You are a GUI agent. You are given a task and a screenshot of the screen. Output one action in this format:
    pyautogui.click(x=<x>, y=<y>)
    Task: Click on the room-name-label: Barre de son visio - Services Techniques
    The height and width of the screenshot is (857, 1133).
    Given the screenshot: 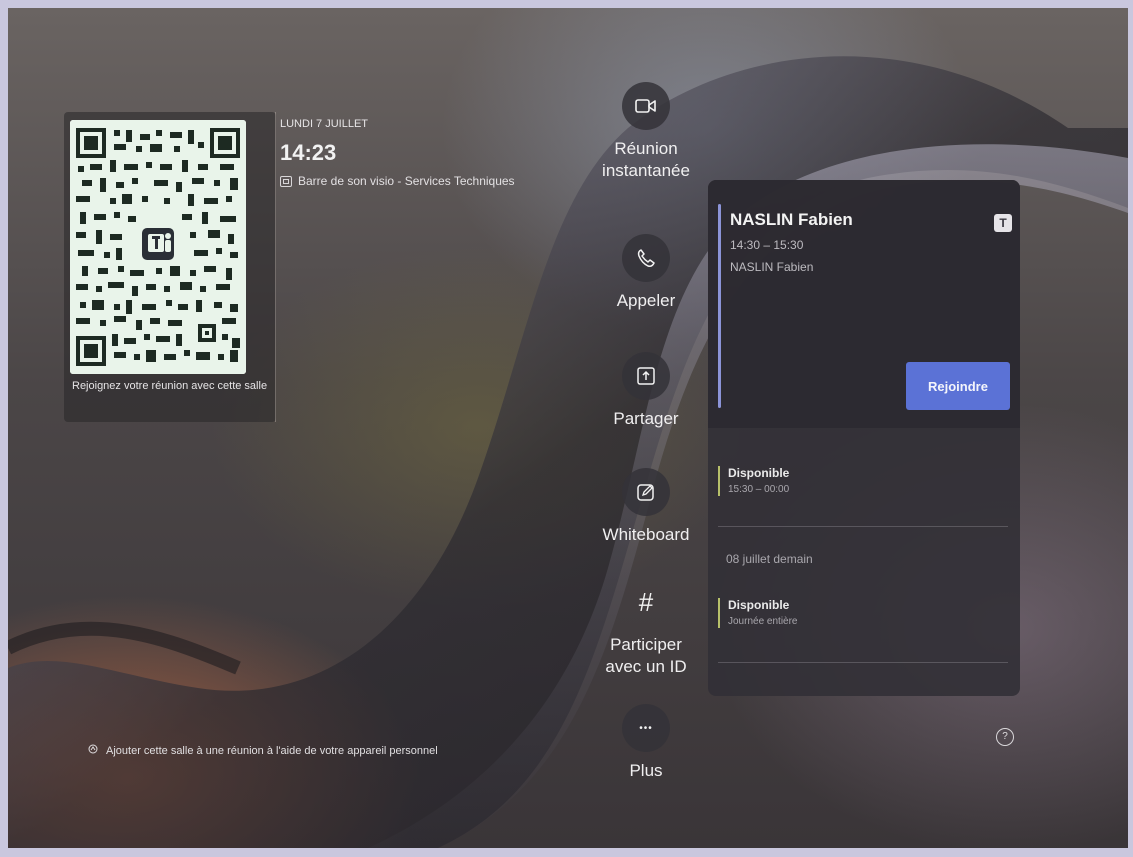 What is the action you would take?
    pyautogui.click(x=406, y=181)
    